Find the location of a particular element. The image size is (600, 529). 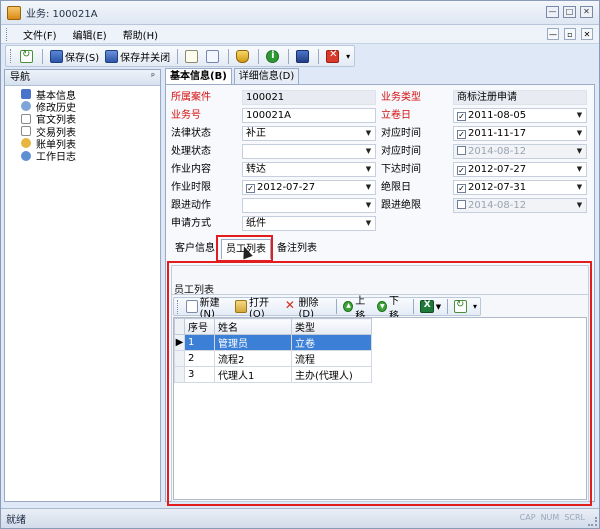

main-toolbar: 保存(S) 保存并关闭 ▾ is located at coordinates (180, 56).